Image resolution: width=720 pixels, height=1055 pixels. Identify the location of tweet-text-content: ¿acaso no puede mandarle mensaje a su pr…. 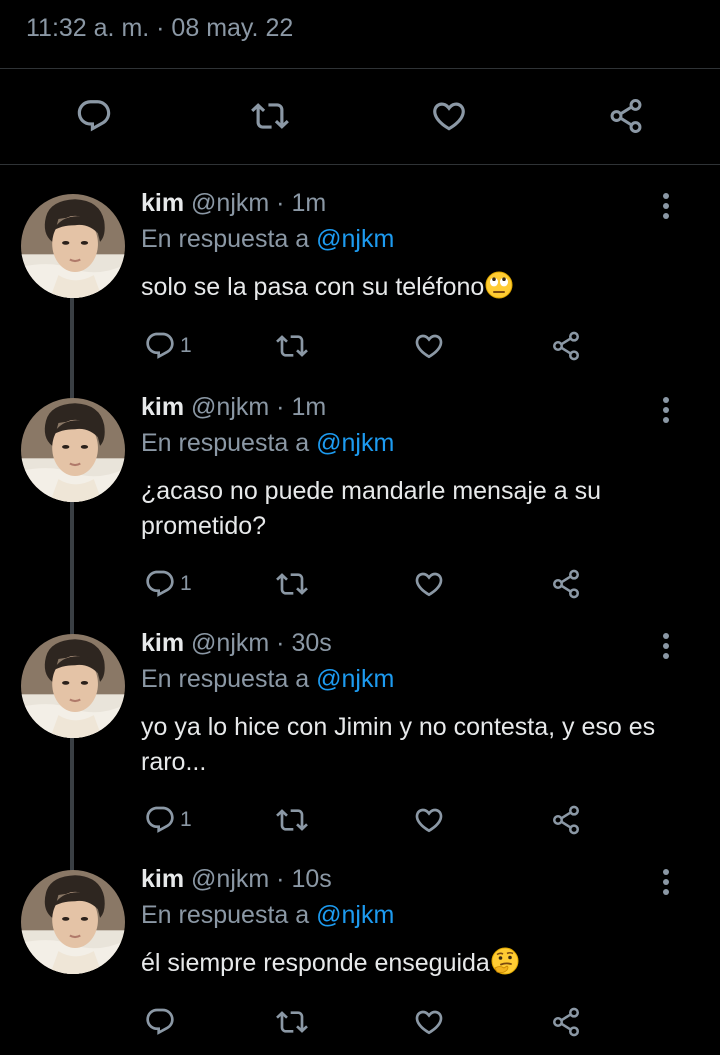
(371, 508).